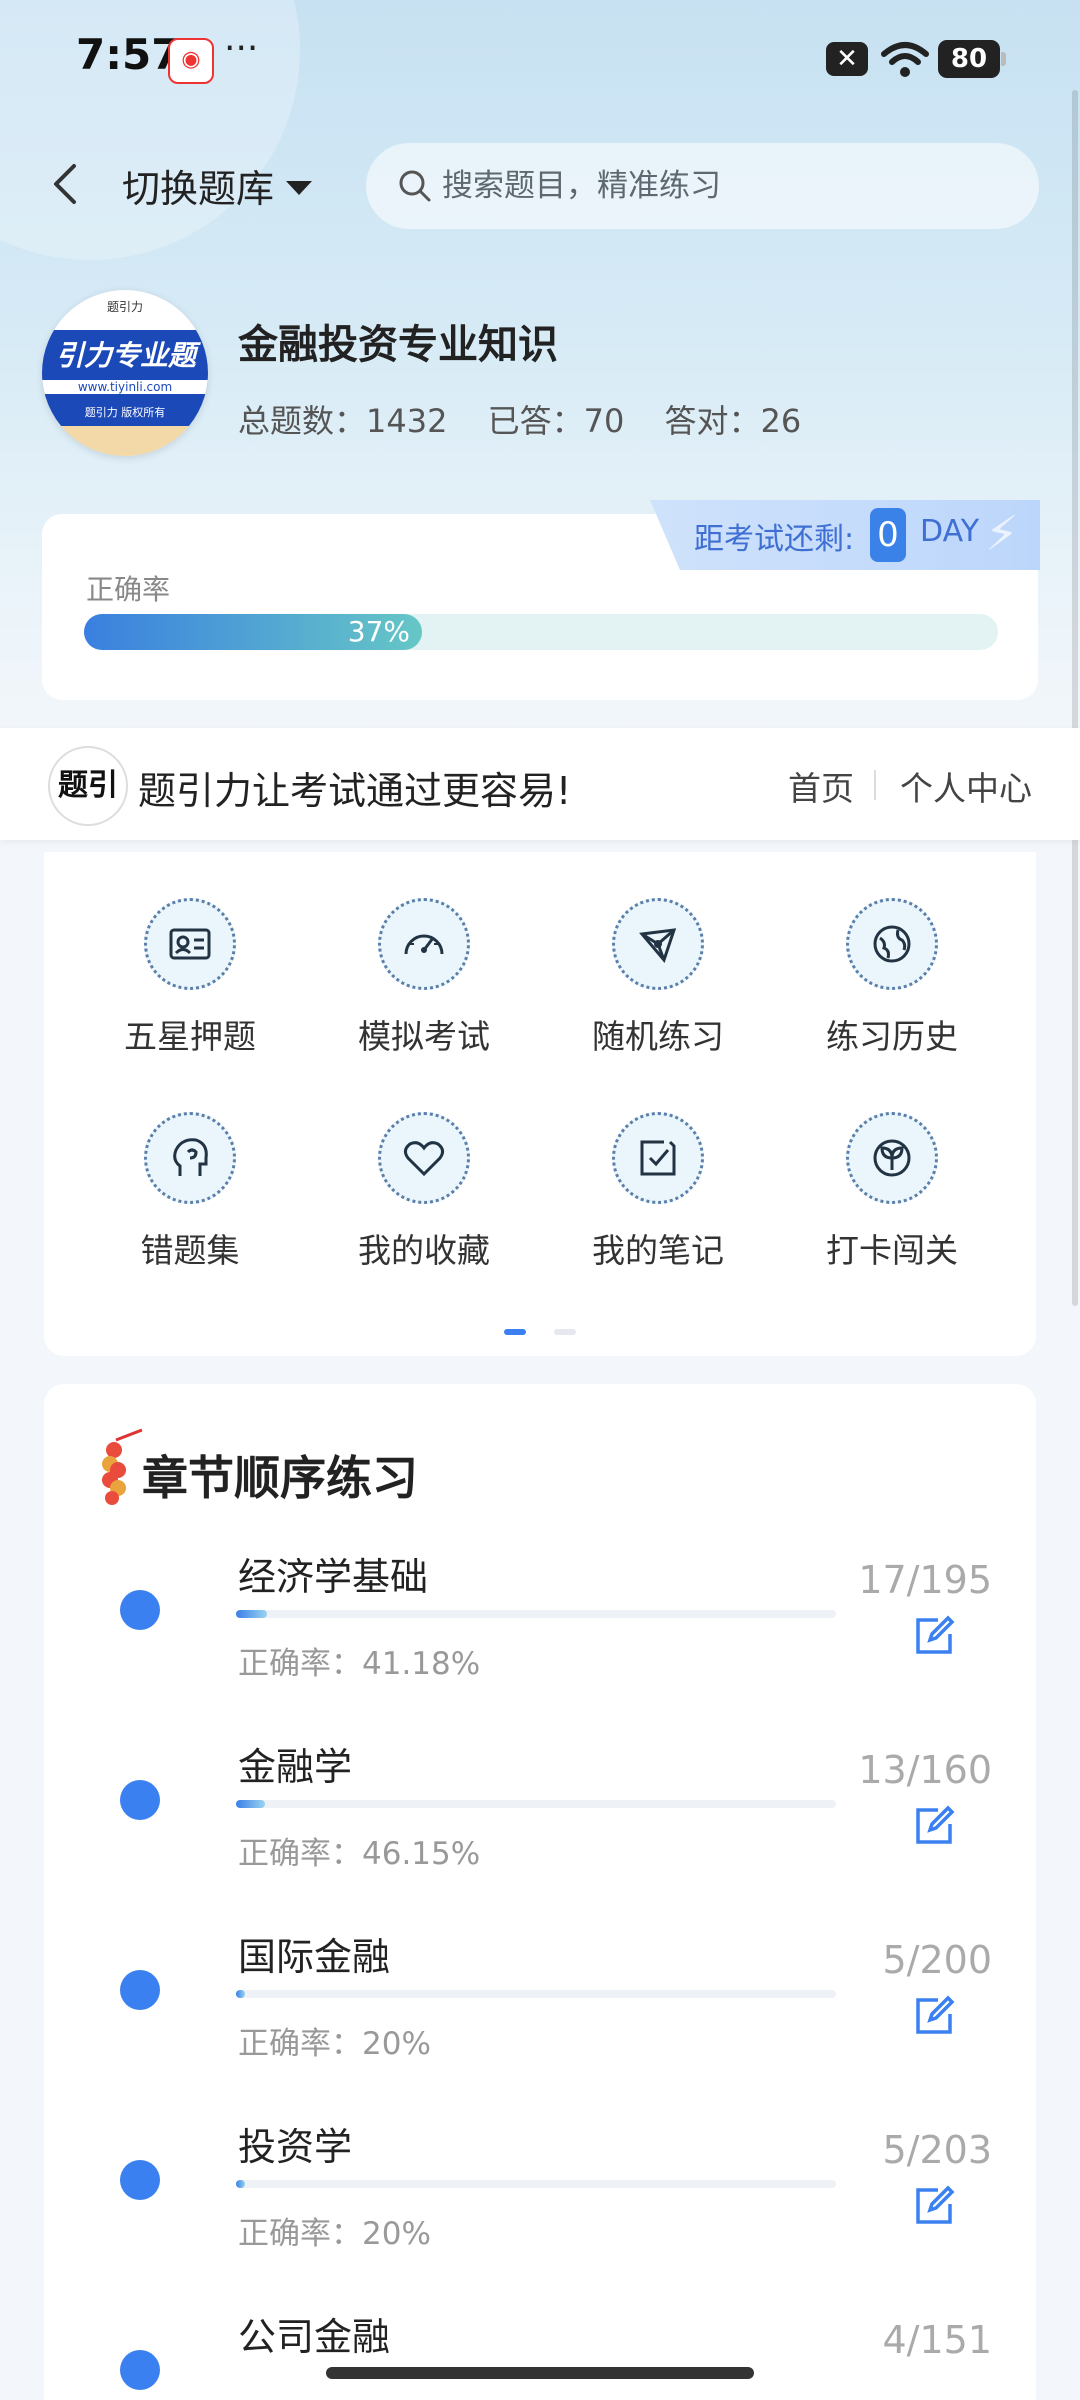 This screenshot has height=2400, width=1080. Describe the element at coordinates (333, 1577) in the screenshot. I see `chapter-name: 经济学基础` at that location.